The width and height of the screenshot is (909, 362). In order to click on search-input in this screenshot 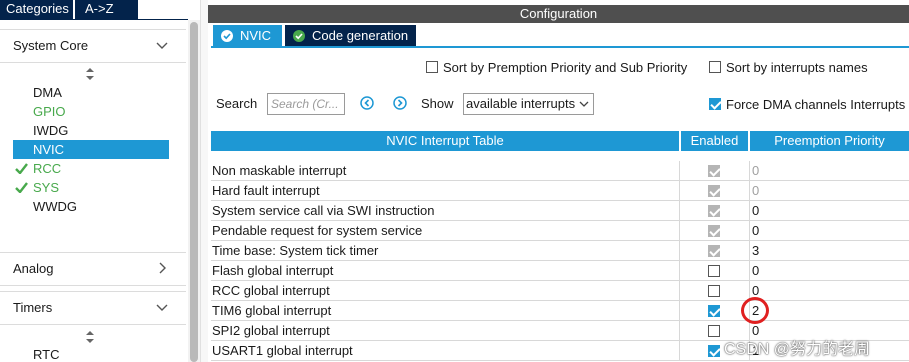, I will do `click(306, 104)`.